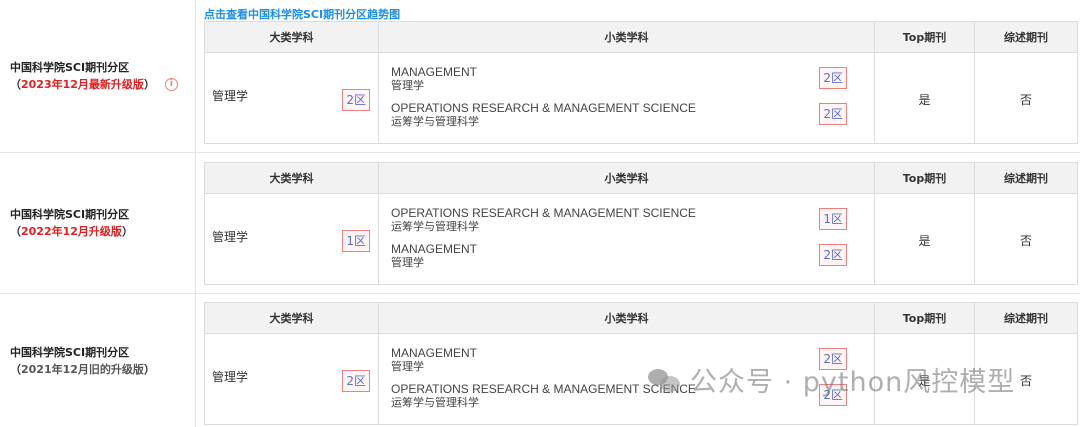  What do you see at coordinates (82, 84) in the screenshot?
I see `section-version: 2023年12月最新升级版` at bounding box center [82, 84].